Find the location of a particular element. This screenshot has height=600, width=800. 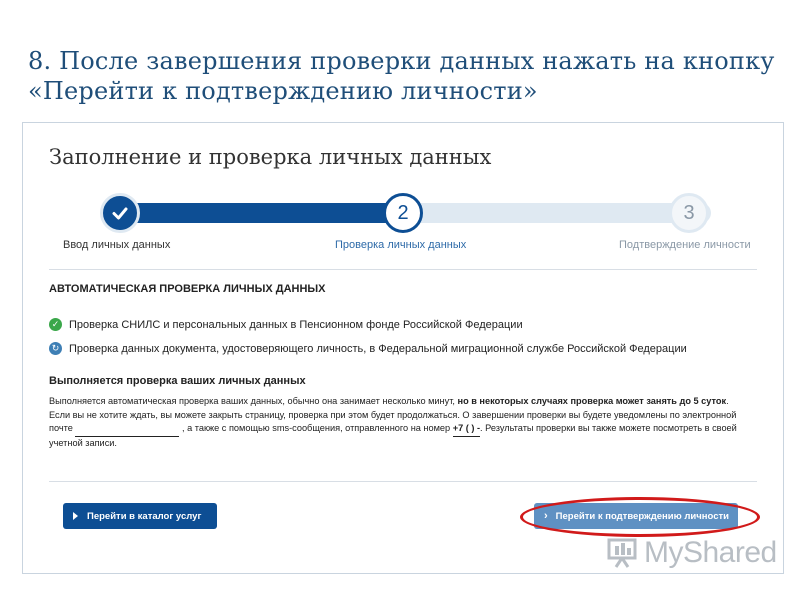

section-heading: АВТОМАТИЧЕСКАЯ ПРОВЕРКА ЛИЧНЫХ ДАННЫХ is located at coordinates (187, 289).